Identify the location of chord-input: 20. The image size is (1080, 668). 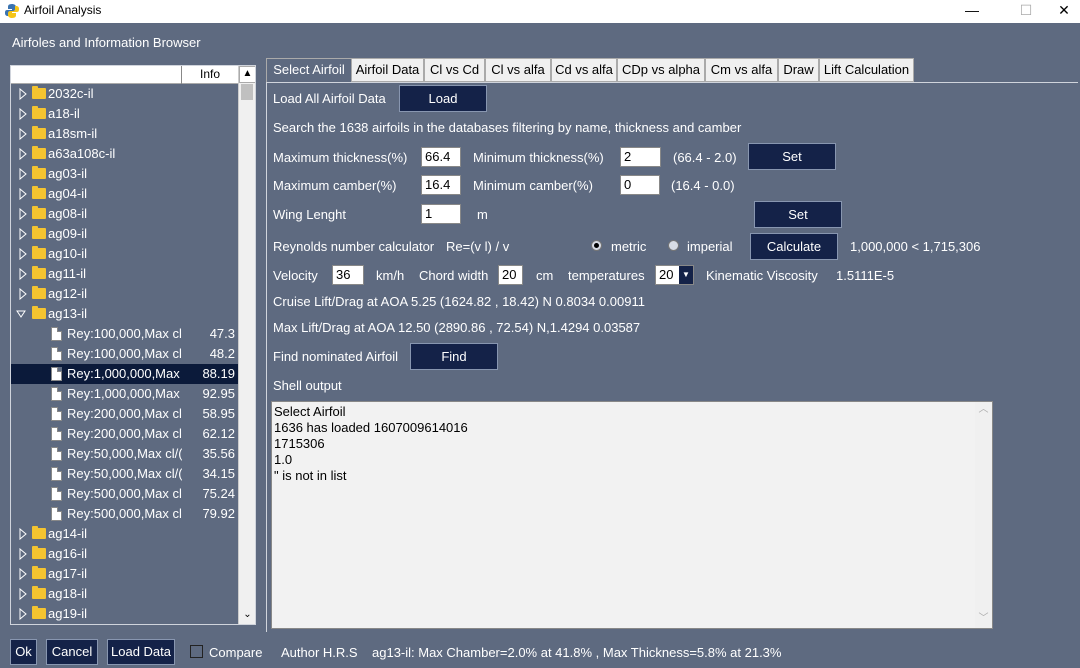
(510, 275).